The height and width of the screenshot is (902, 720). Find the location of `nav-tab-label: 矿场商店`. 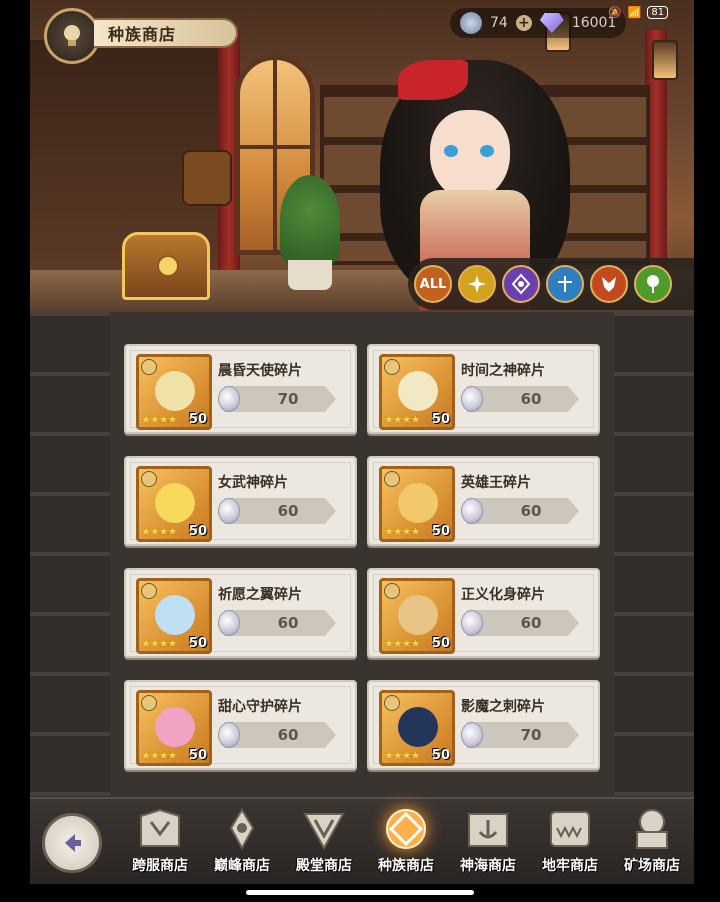

nav-tab-label: 矿场商店 is located at coordinates (652, 866).